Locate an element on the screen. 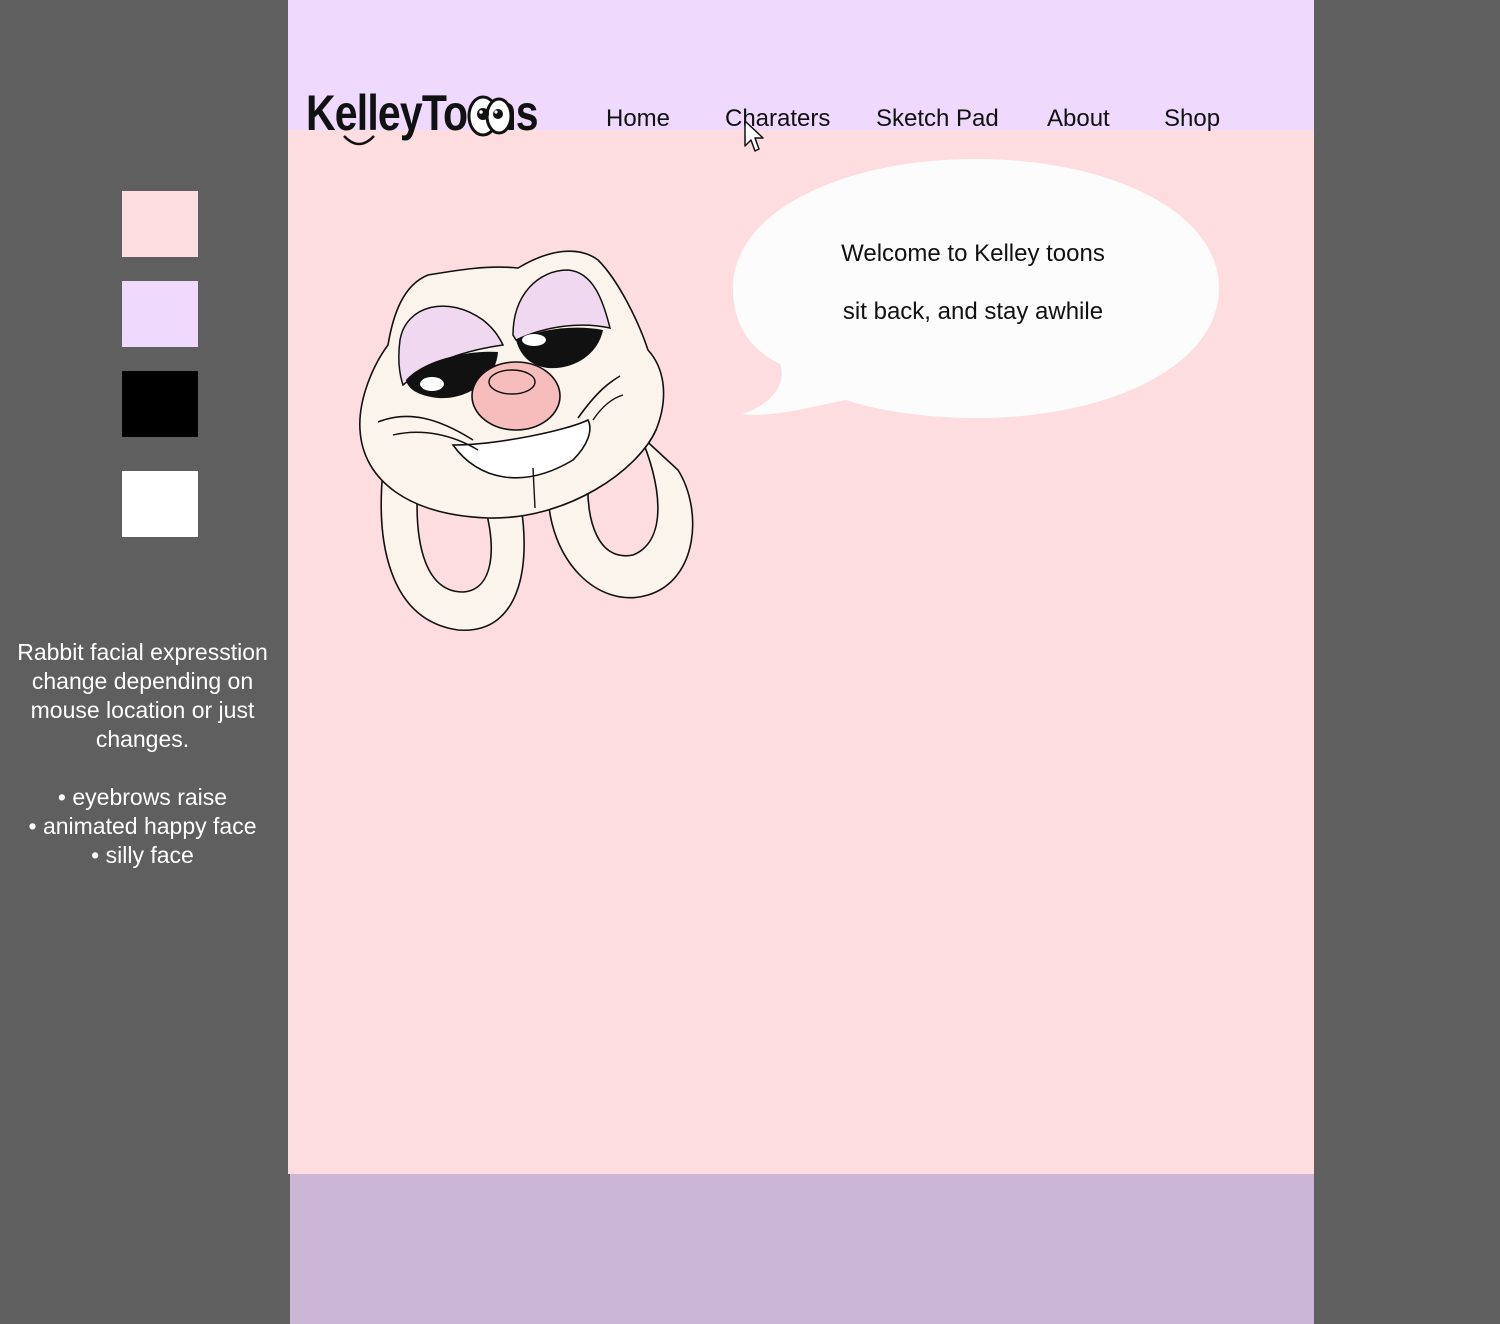 The image size is (1500, 1324). bubble-line-2: sit back, and stay awhile is located at coordinates (973, 311).